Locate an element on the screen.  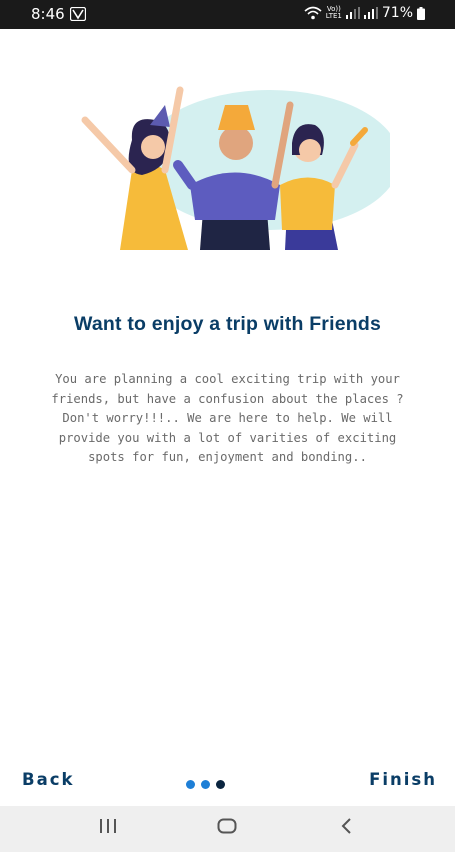
friends-party-illustration is located at coordinates (235, 168).